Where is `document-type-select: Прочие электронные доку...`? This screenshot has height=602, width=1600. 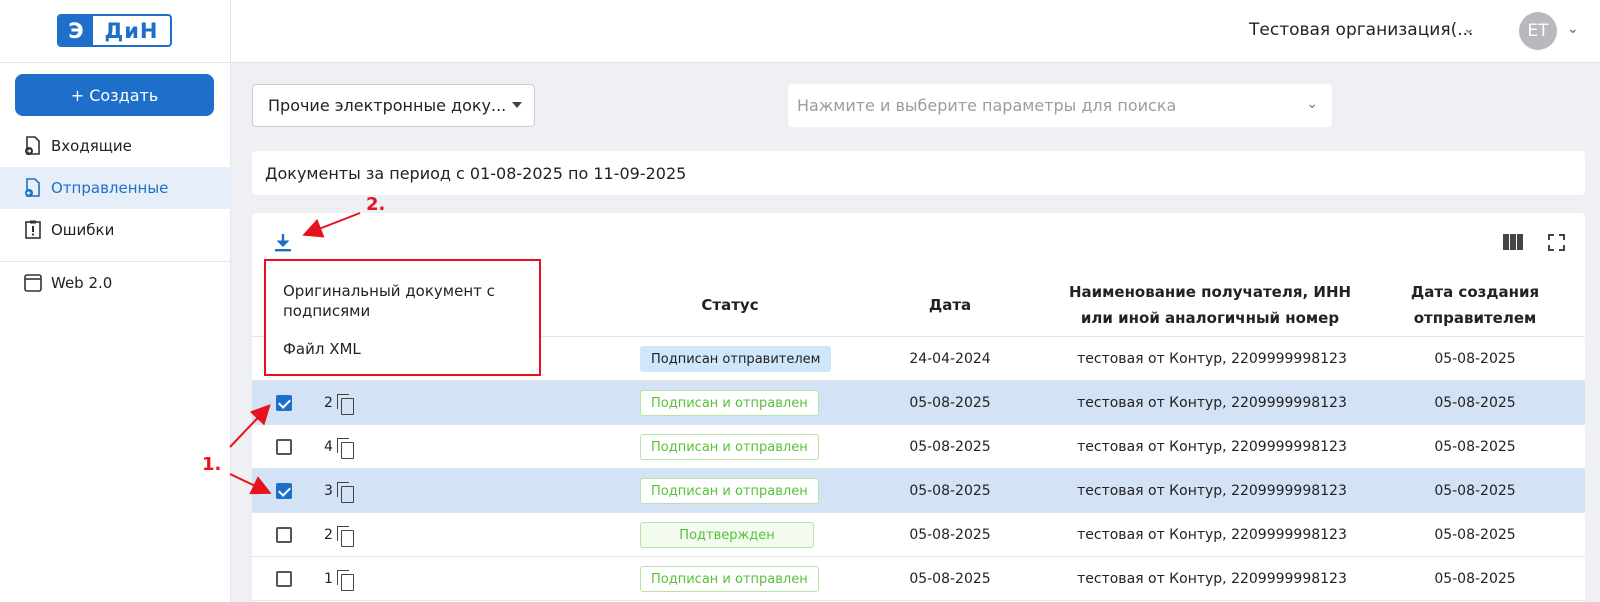
document-type-select: Прочие электронные доку... is located at coordinates (393, 105).